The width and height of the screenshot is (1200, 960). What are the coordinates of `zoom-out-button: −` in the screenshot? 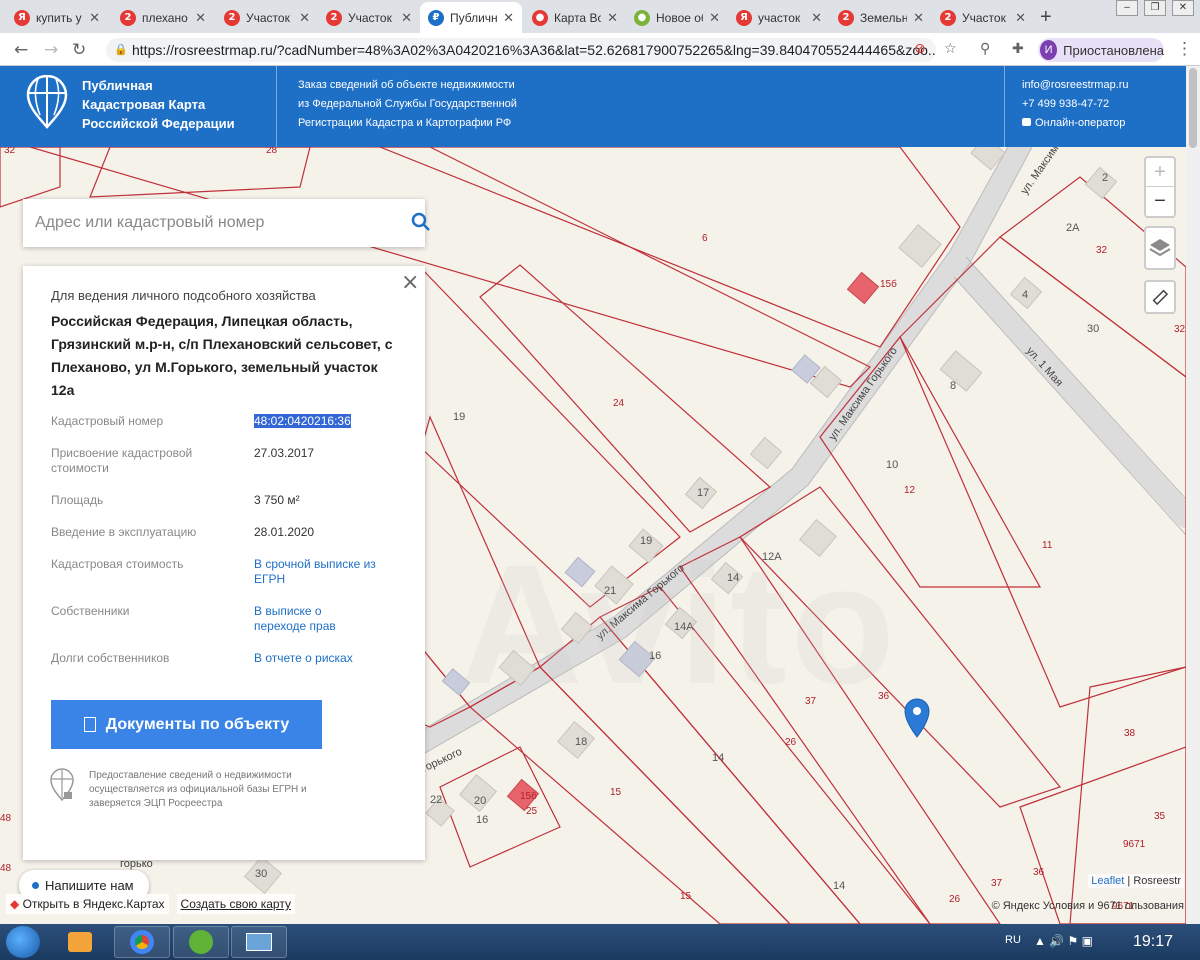 It's located at (1160, 201).